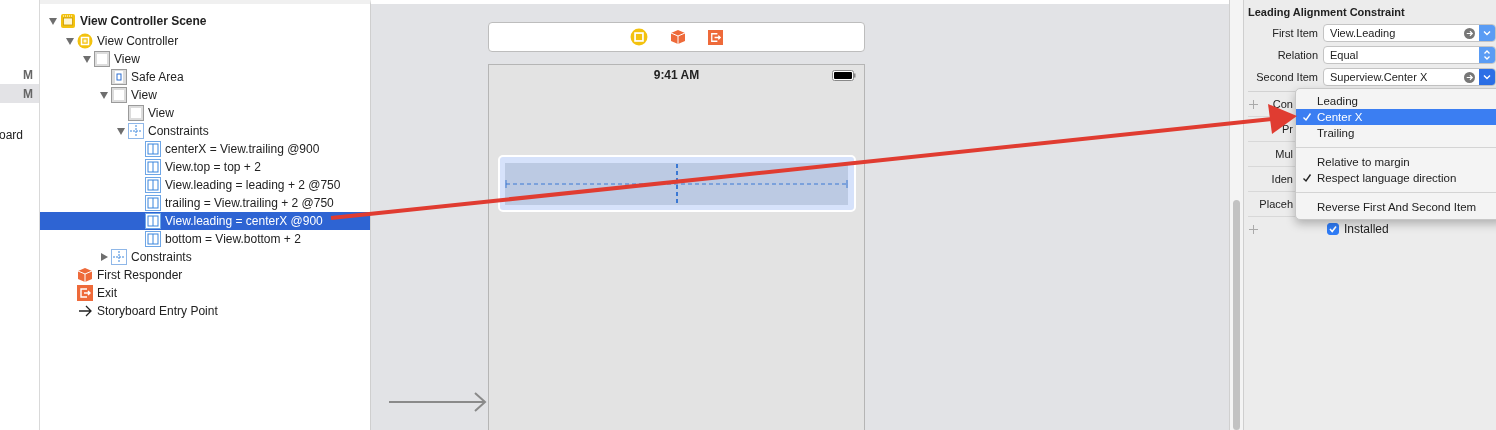  I want to click on stepper-icon, so click(1487, 55).